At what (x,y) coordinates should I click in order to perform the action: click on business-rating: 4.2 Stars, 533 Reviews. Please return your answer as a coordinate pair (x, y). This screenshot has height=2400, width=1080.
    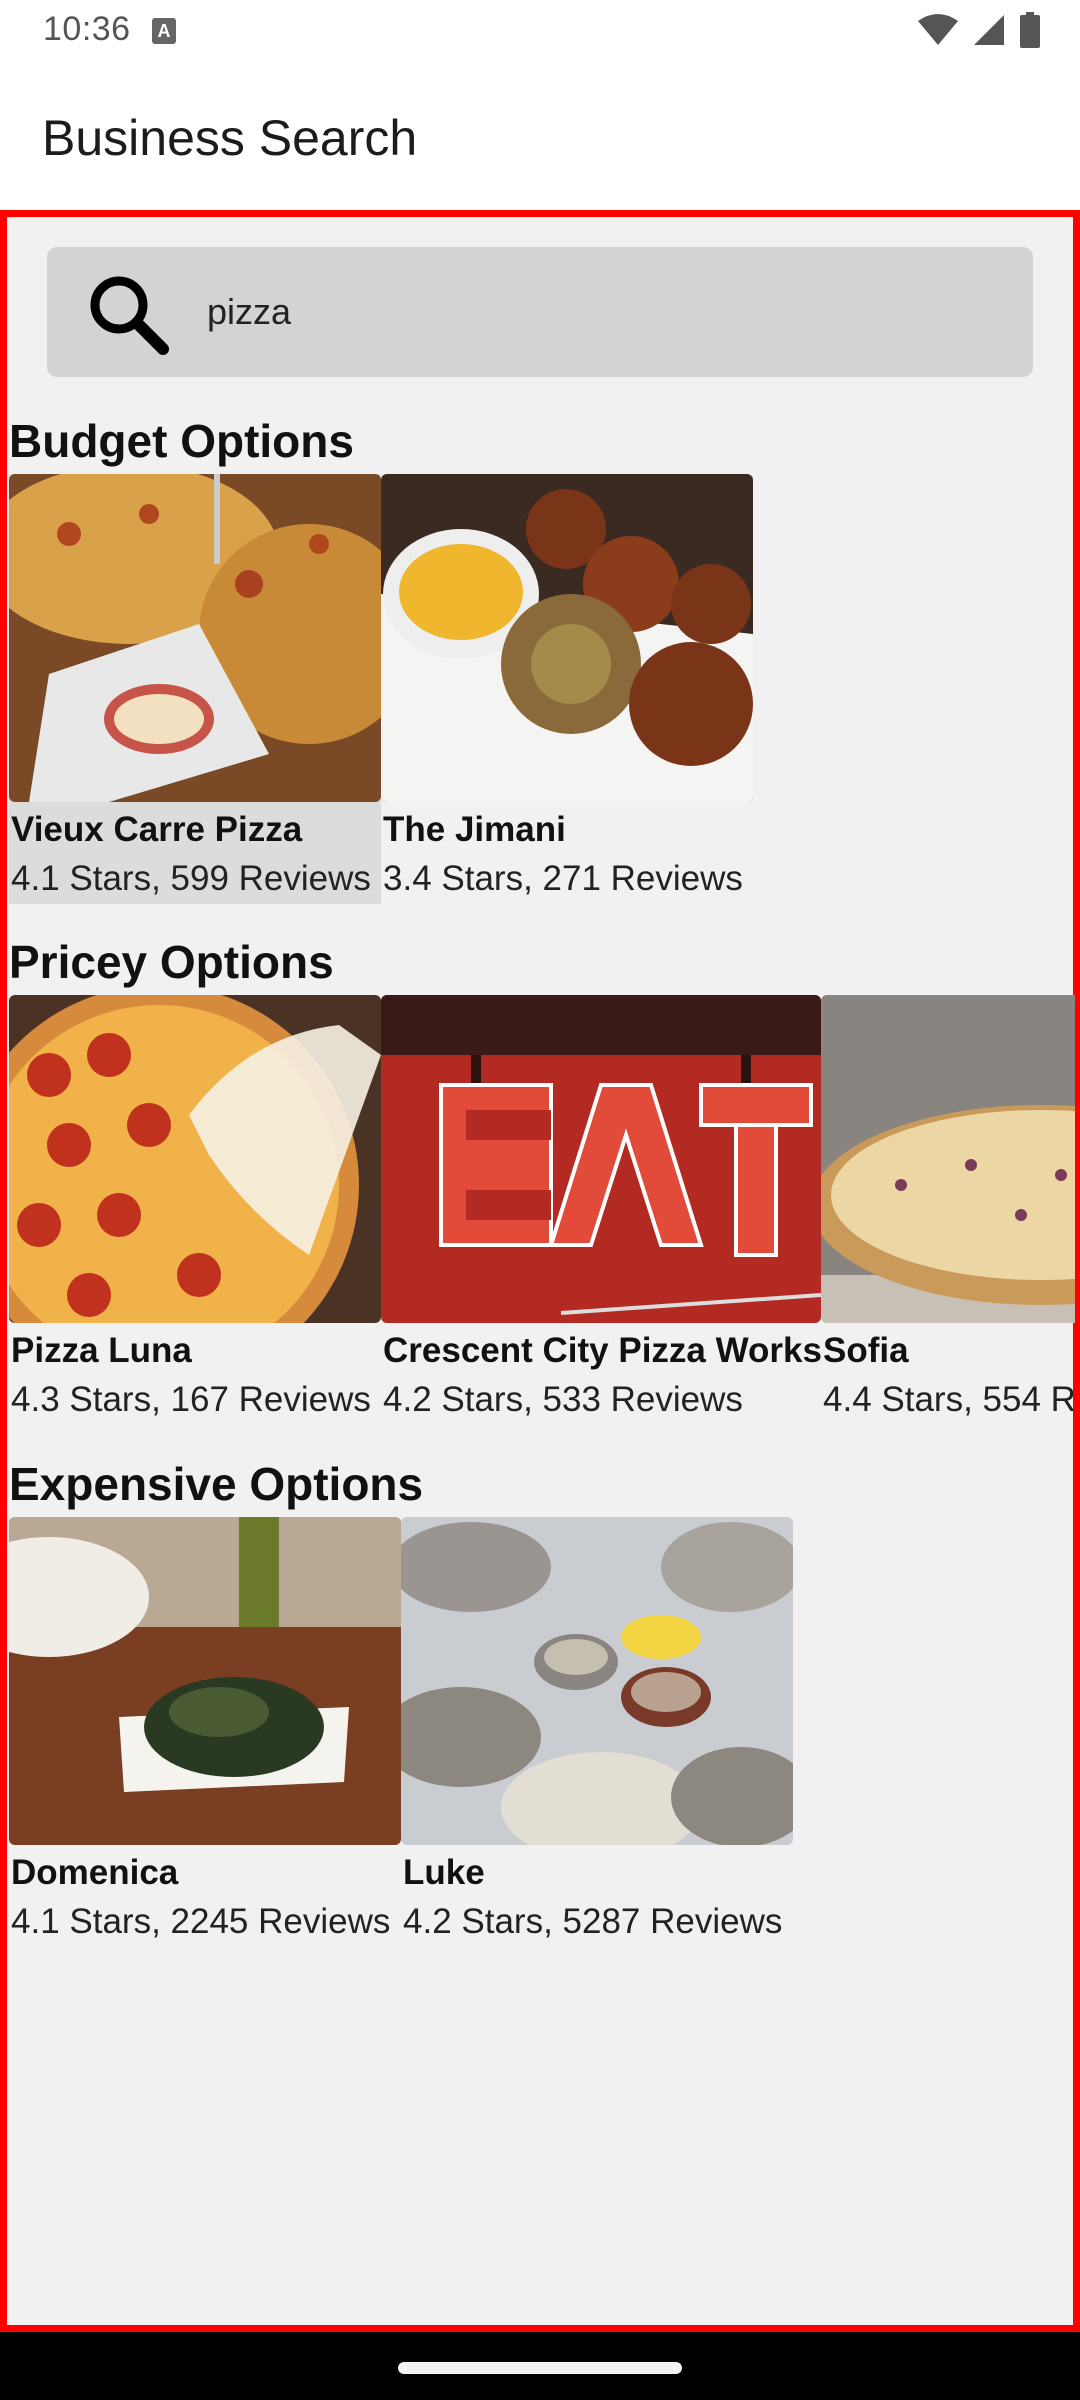
    Looking at the image, I should click on (563, 1399).